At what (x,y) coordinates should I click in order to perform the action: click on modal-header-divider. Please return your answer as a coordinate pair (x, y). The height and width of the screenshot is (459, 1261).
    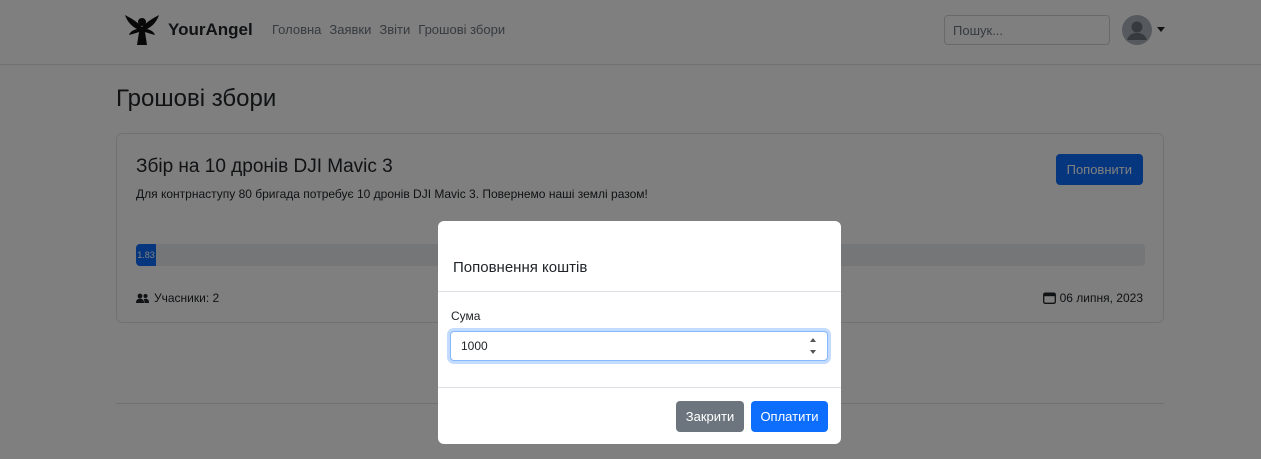
    Looking at the image, I should click on (639, 291).